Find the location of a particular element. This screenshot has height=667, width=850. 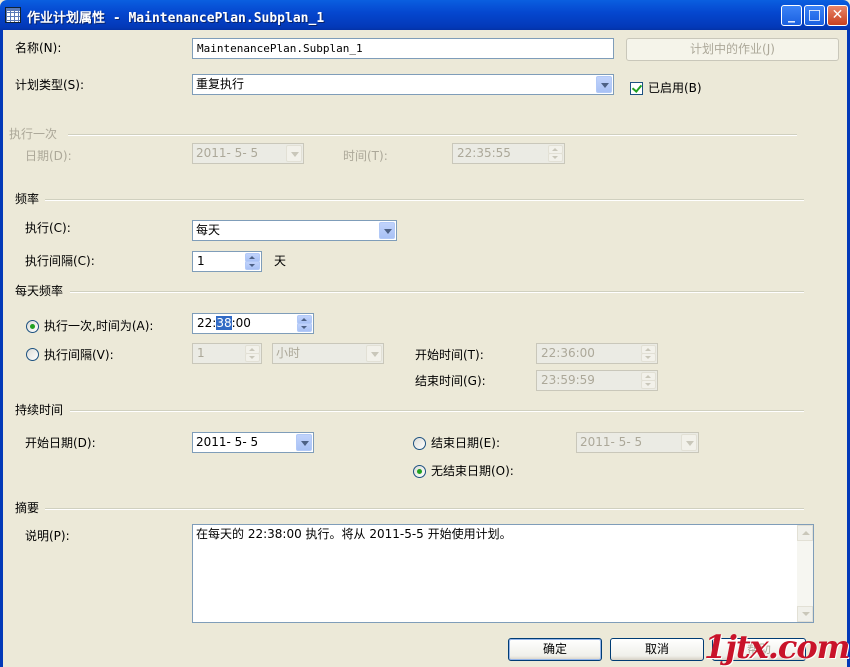

no-end-date-label: 无结束日期(O): is located at coordinates (472, 471).